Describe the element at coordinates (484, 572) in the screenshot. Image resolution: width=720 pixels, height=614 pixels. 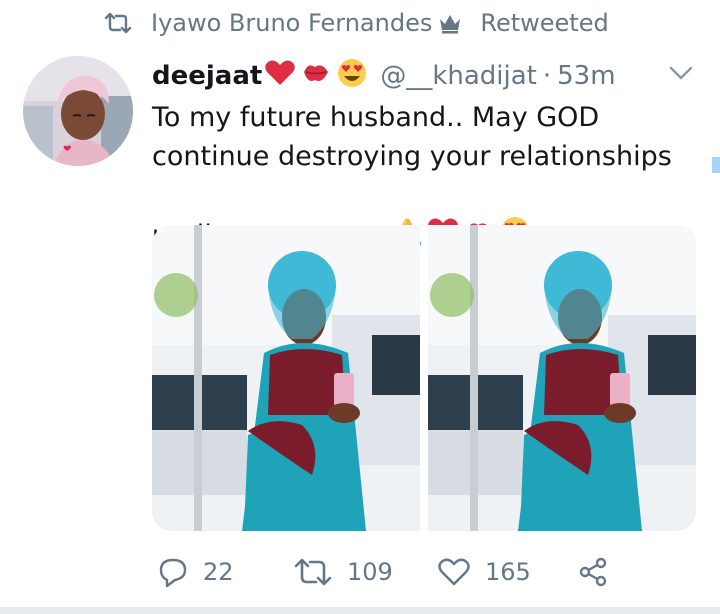
I see `like-button: 165` at that location.